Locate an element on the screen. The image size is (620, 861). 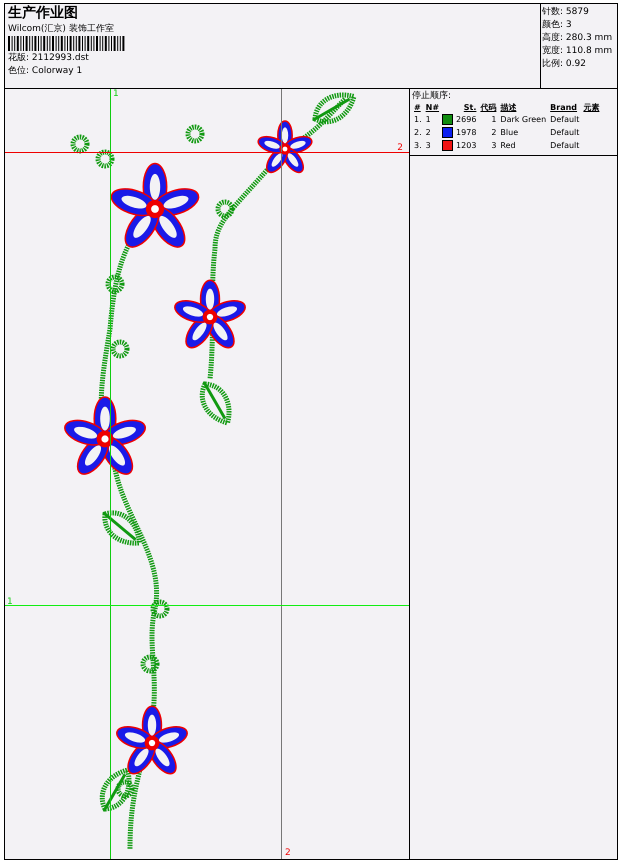
column-header: 元素 is located at coordinates (591, 107).